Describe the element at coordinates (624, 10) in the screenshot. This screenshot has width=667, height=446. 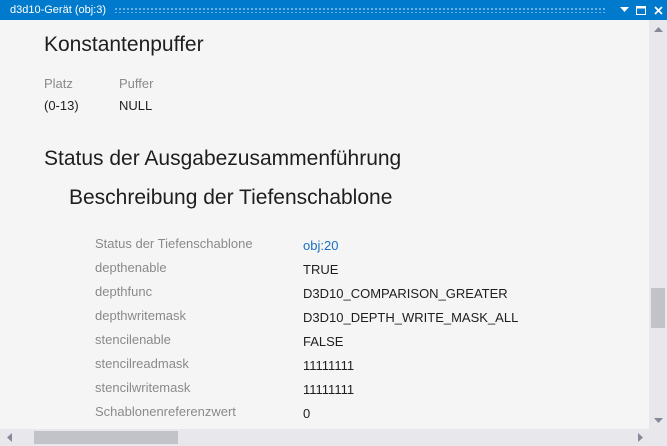
I see `dropdown-icon` at that location.